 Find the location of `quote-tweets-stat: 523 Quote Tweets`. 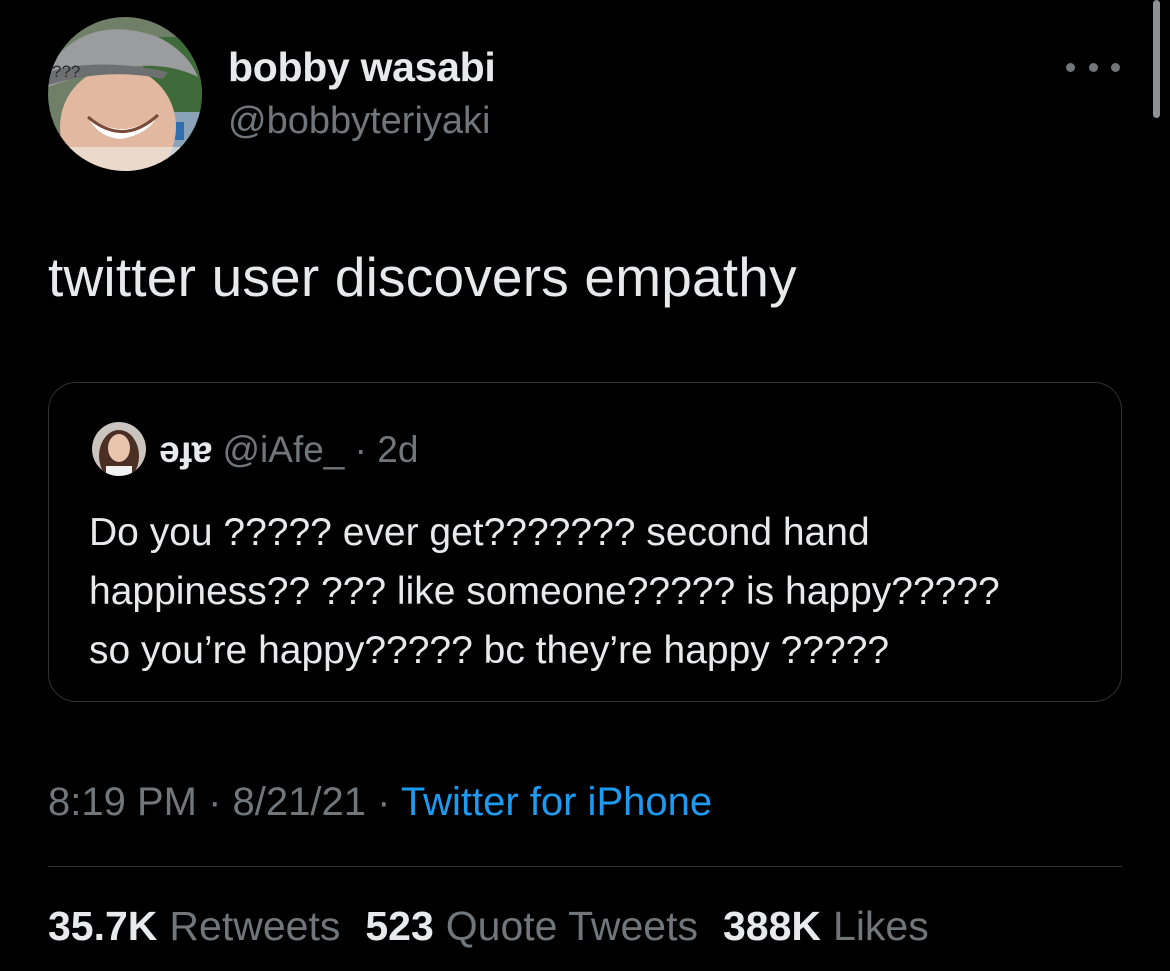

quote-tweets-stat: 523 Quote Tweets is located at coordinates (531, 926).